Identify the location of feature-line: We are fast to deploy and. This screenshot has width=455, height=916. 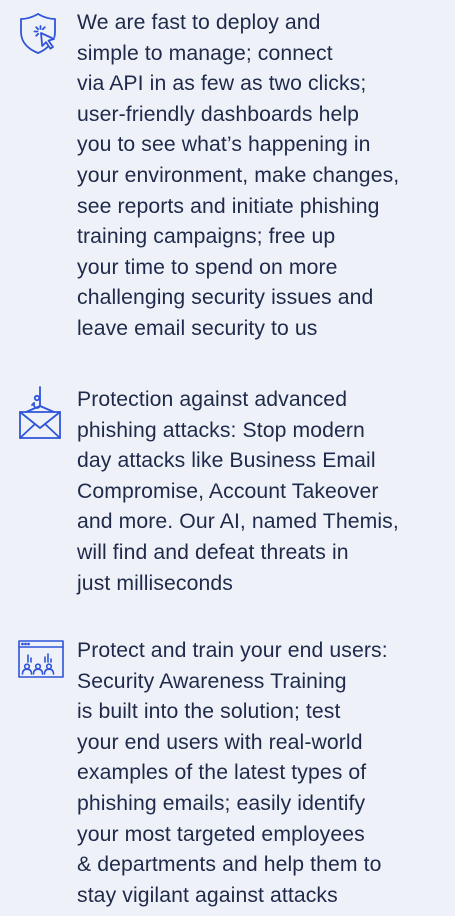
(199, 22).